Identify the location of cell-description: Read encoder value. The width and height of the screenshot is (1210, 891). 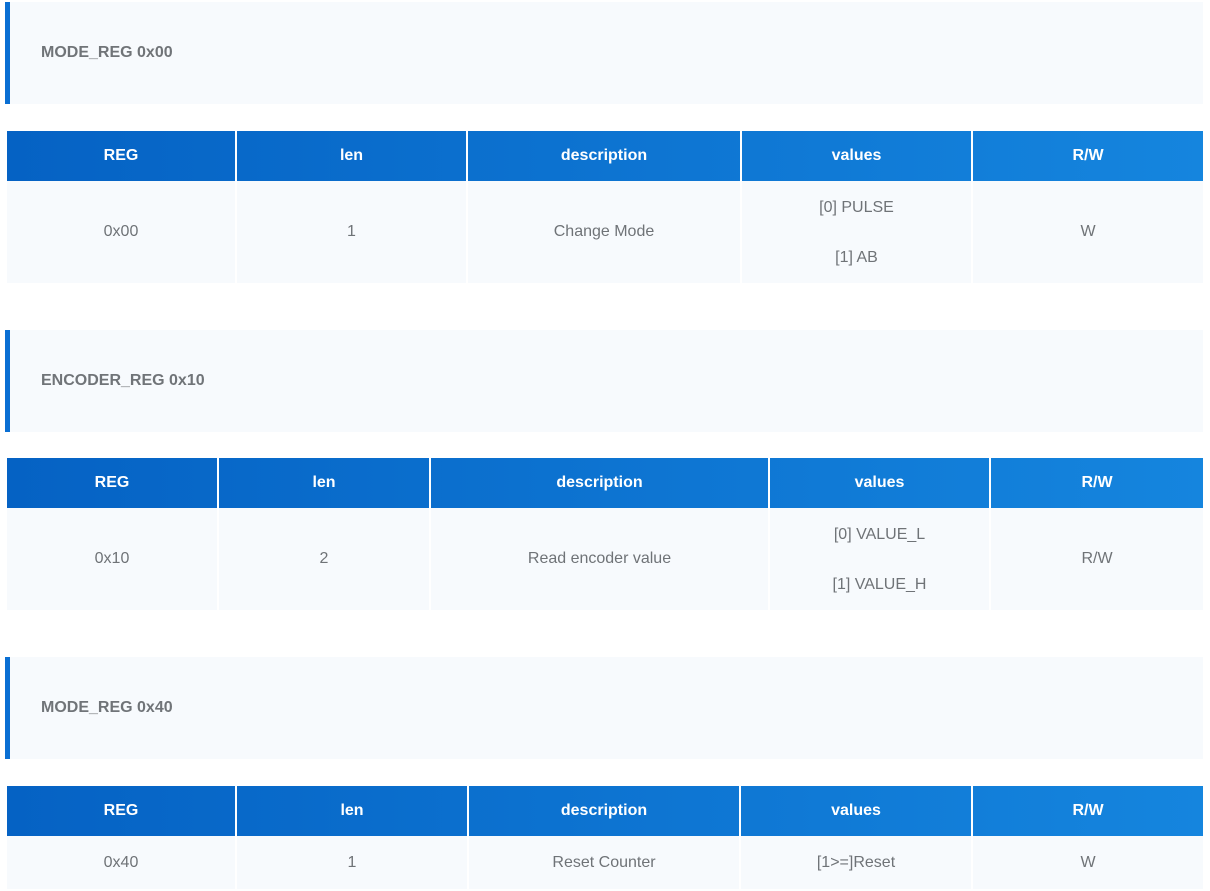
(600, 559).